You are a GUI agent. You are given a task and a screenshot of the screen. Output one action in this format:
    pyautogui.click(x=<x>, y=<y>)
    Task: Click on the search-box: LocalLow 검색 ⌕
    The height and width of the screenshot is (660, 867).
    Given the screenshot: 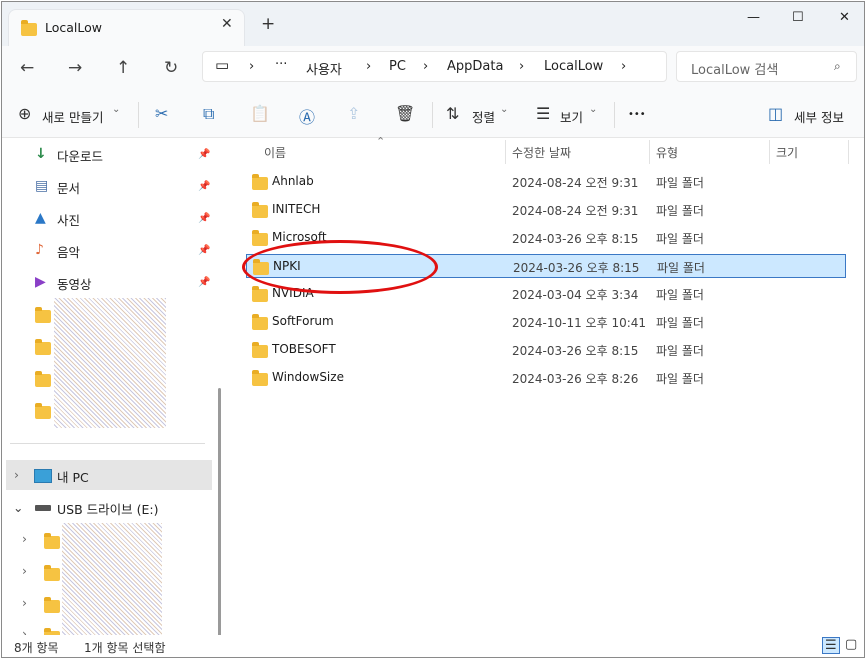 What is the action you would take?
    pyautogui.click(x=766, y=66)
    